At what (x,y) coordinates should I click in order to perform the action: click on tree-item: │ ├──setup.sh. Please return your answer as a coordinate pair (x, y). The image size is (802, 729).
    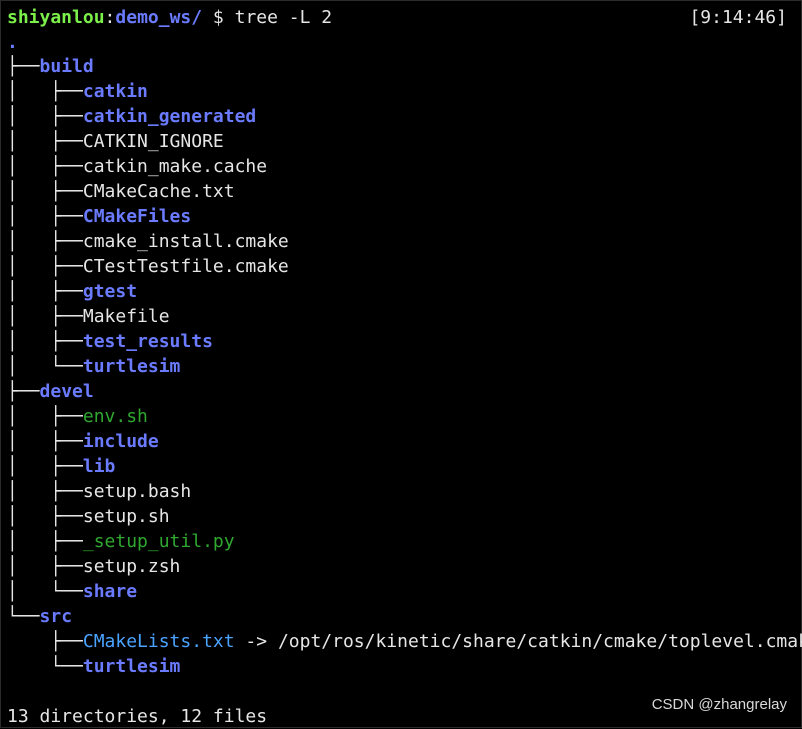
    Looking at the image, I should click on (88, 516).